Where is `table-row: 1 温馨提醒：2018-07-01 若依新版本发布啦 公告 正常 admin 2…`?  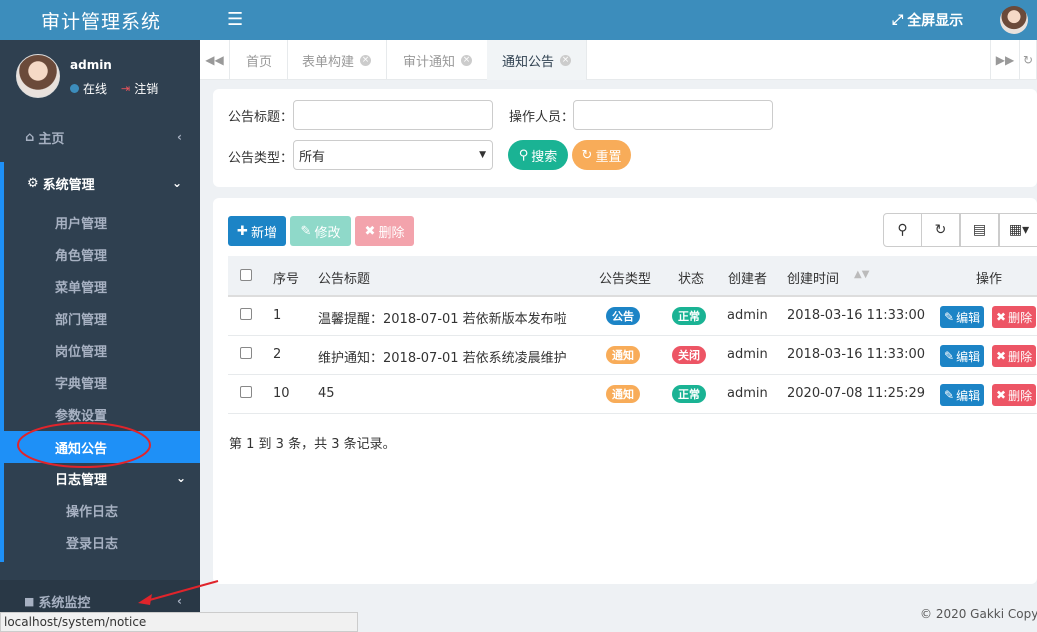 table-row: 1 温馨提醒：2018-07-01 若依新版本发布啦 公告 正常 admin 2… is located at coordinates (632, 316).